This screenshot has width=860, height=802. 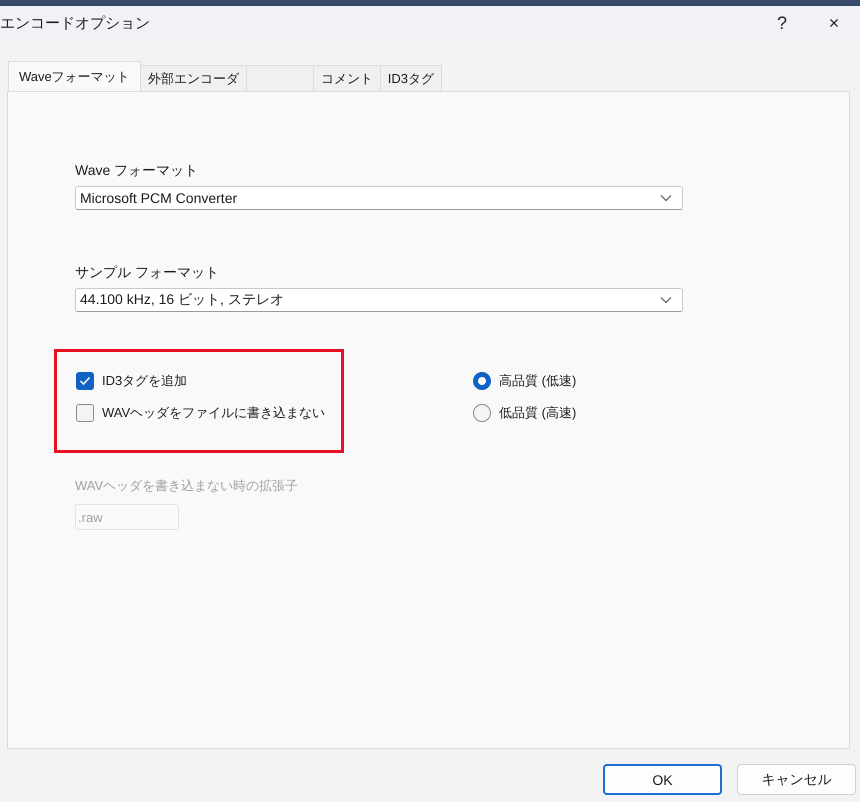 What do you see at coordinates (74, 76) in the screenshot?
I see `tab: Waveフォーマット` at bounding box center [74, 76].